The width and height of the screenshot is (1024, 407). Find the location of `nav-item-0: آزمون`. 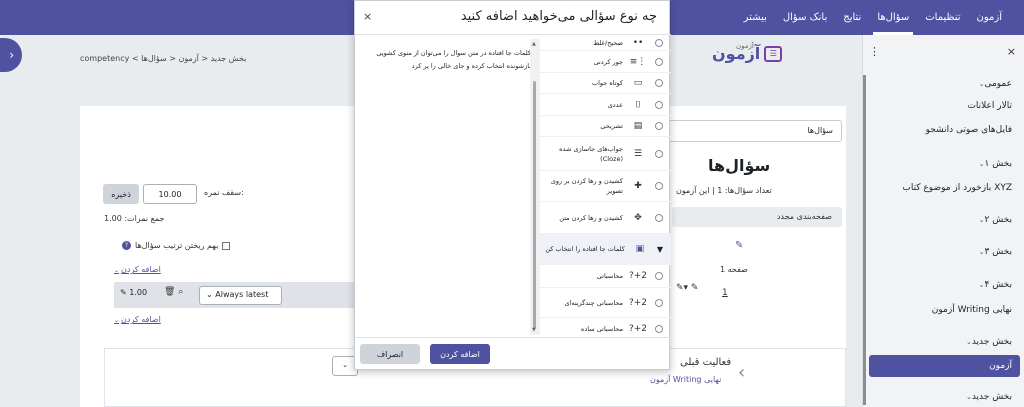

nav-item-0: آزمون is located at coordinates (989, 17).